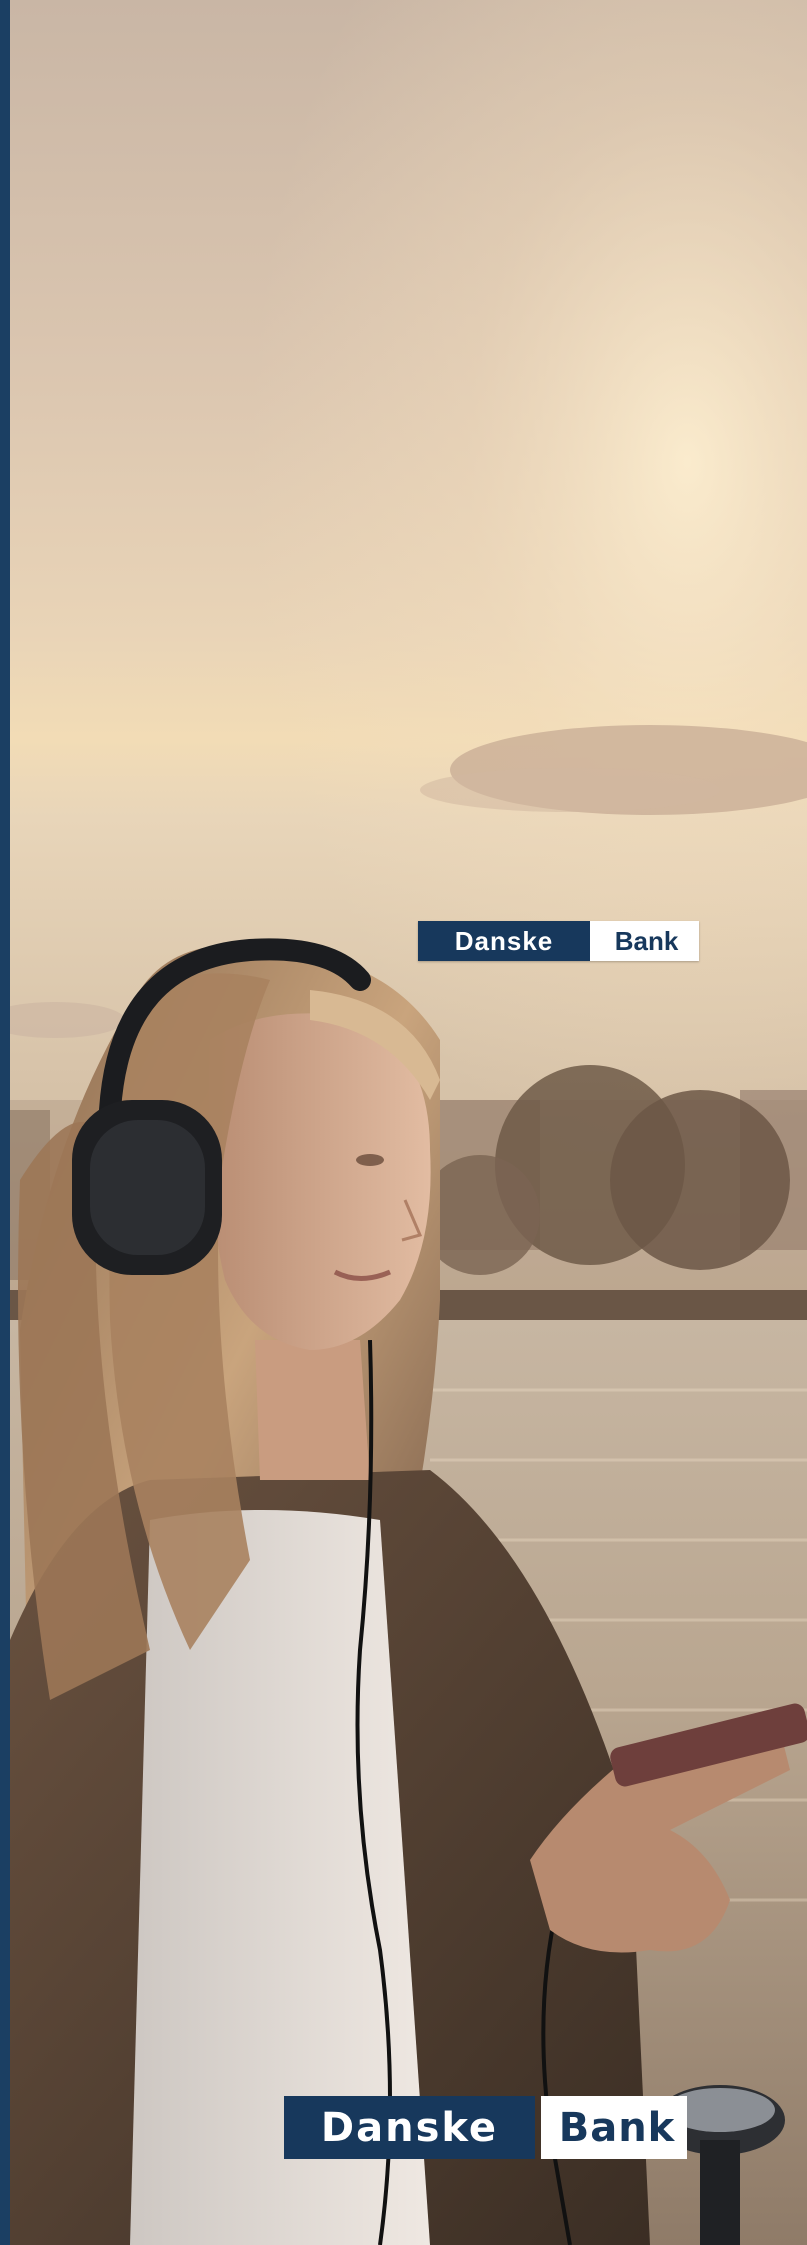 Image resolution: width=807 pixels, height=2245 pixels. I want to click on left-accent-stripe, so click(5, 1122).